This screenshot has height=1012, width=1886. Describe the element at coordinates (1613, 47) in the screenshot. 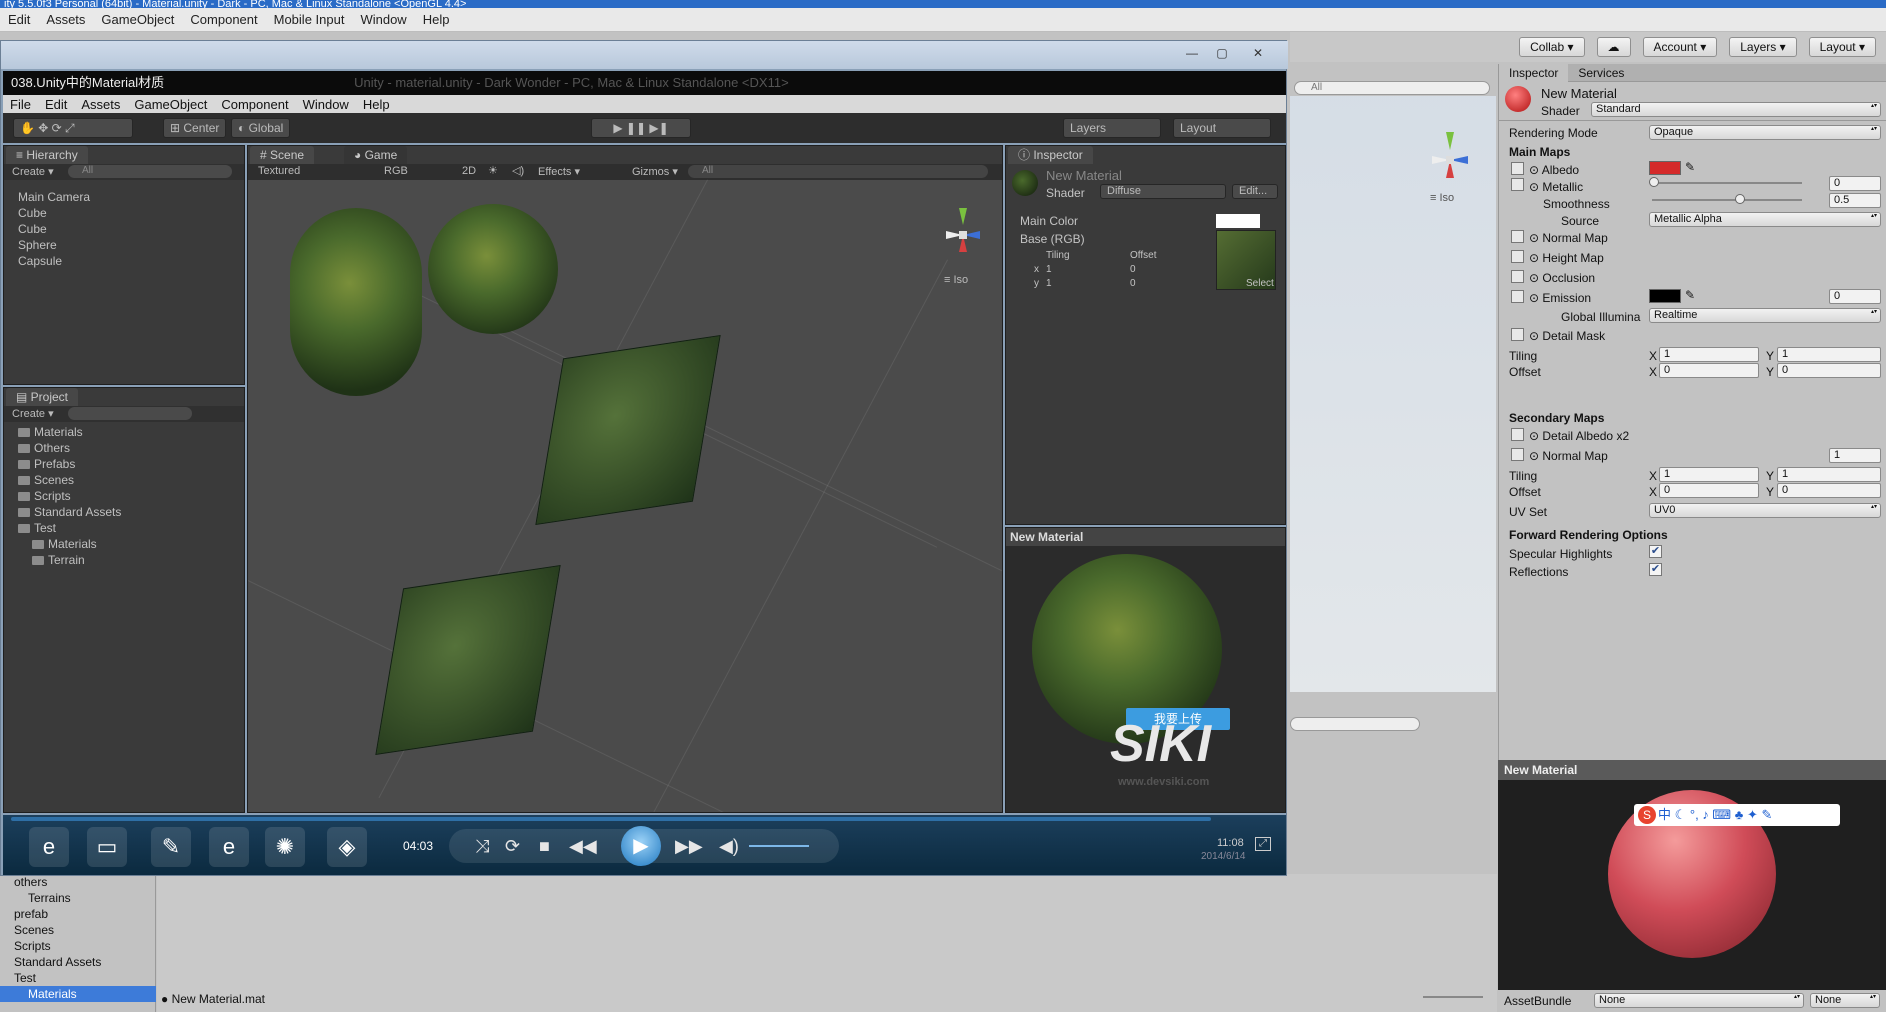

I see `cloud-button: ☁` at that location.